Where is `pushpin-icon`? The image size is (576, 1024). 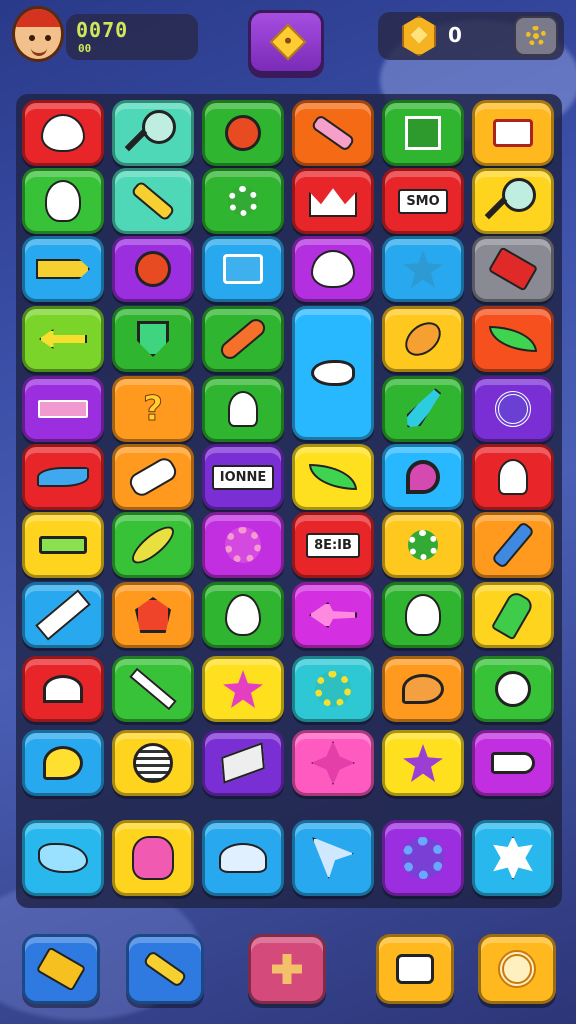
pushpin-icon is located at coordinates (153, 269).